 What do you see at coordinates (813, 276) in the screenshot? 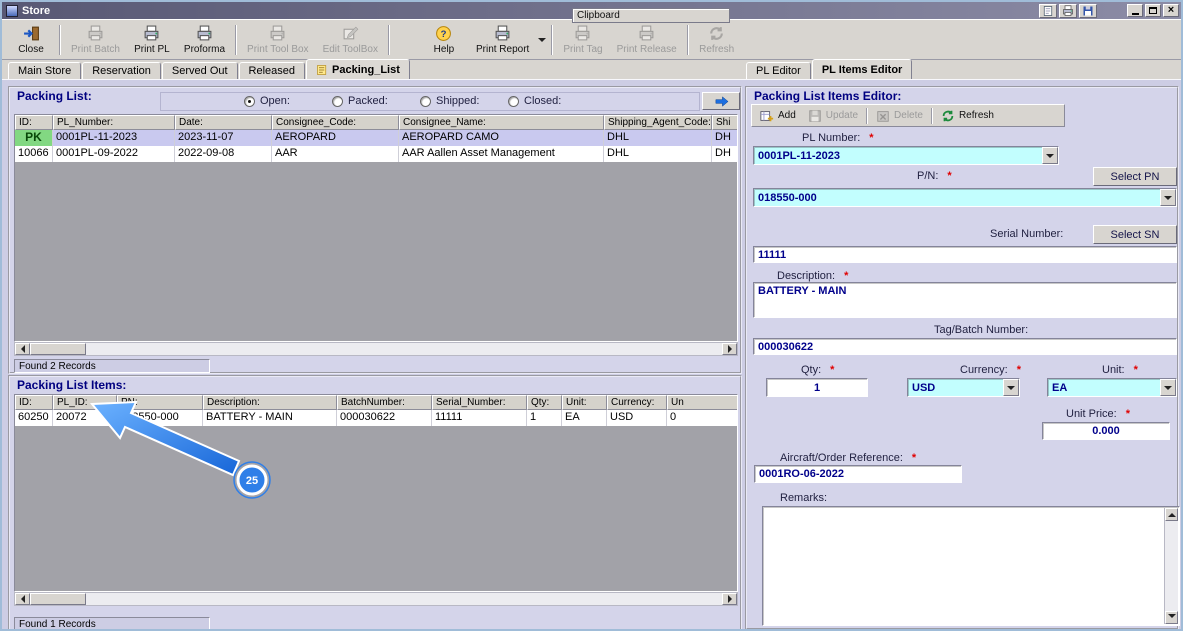
I see `description-label: Description: *` at bounding box center [813, 276].